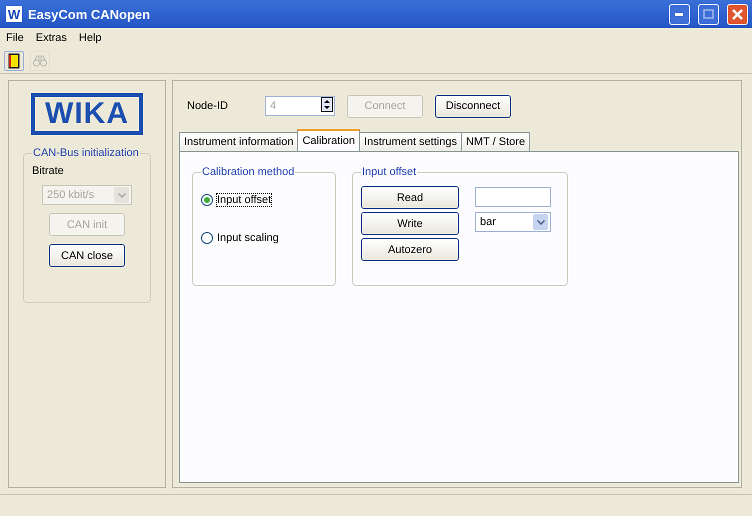 This screenshot has height=516, width=752. What do you see at coordinates (90, 14) in the screenshot?
I see `window-title: EasyCom CANopen` at bounding box center [90, 14].